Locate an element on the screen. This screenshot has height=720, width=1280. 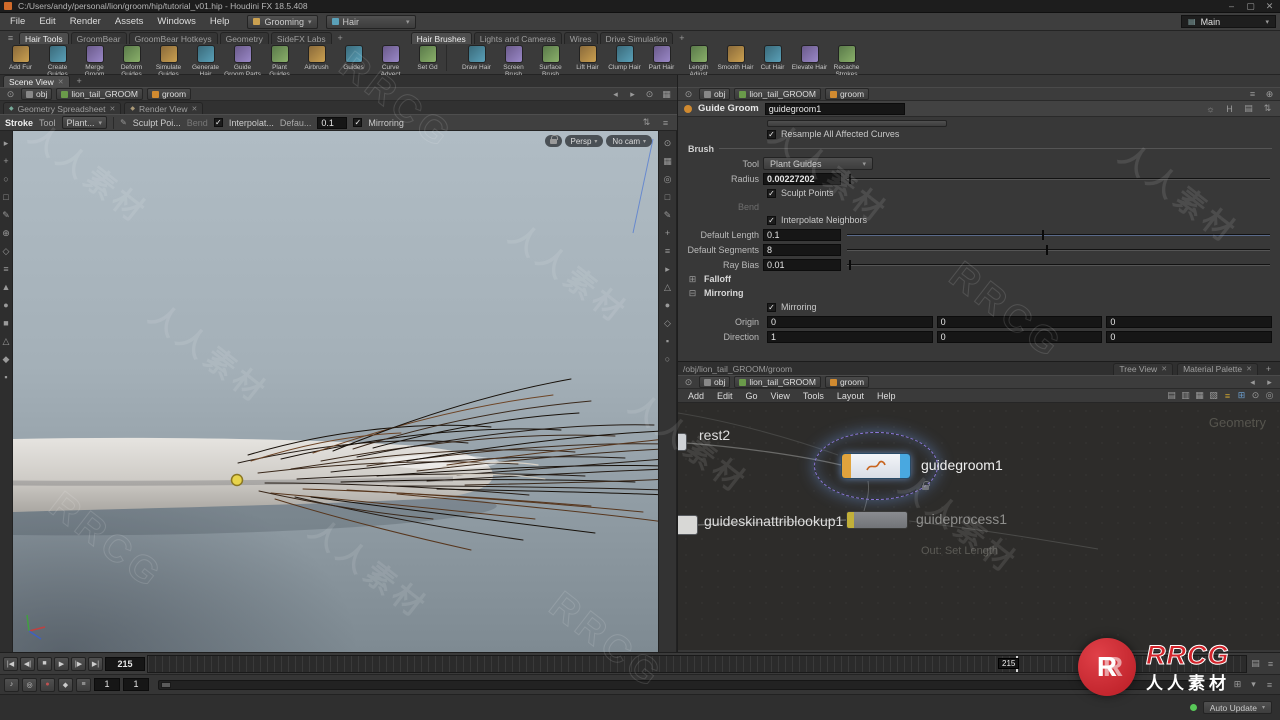
shelf-tool-screen-brush: Screen Brush is located at coordinates (513, 61).